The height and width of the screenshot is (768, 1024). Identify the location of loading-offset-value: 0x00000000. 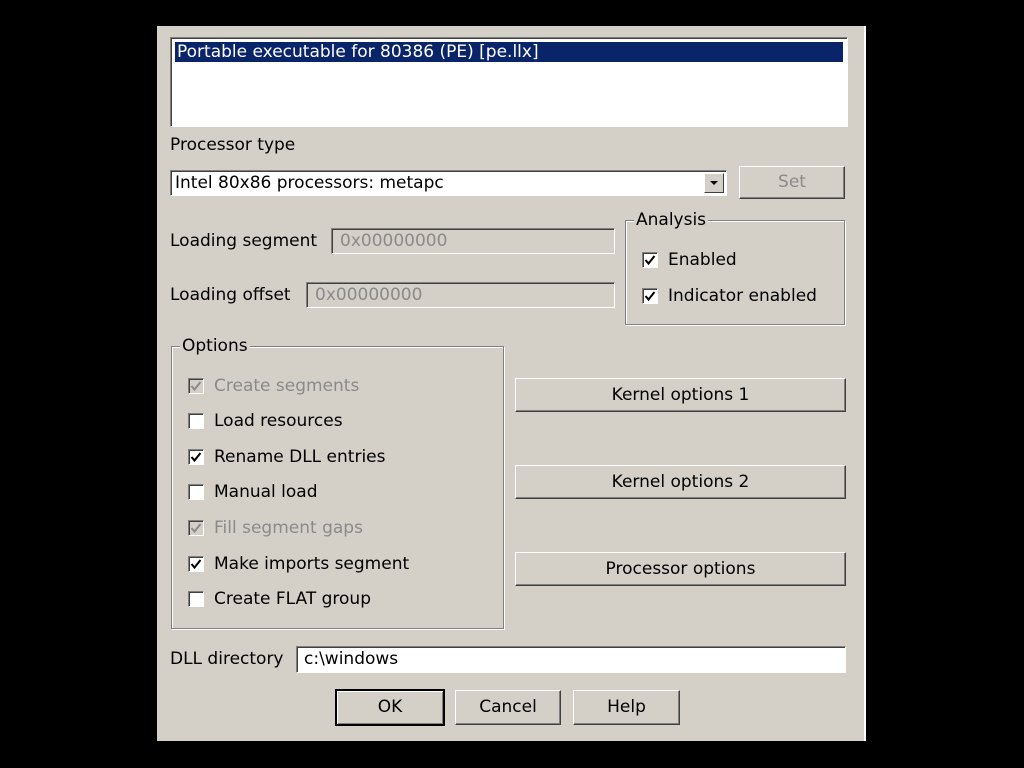
(369, 295).